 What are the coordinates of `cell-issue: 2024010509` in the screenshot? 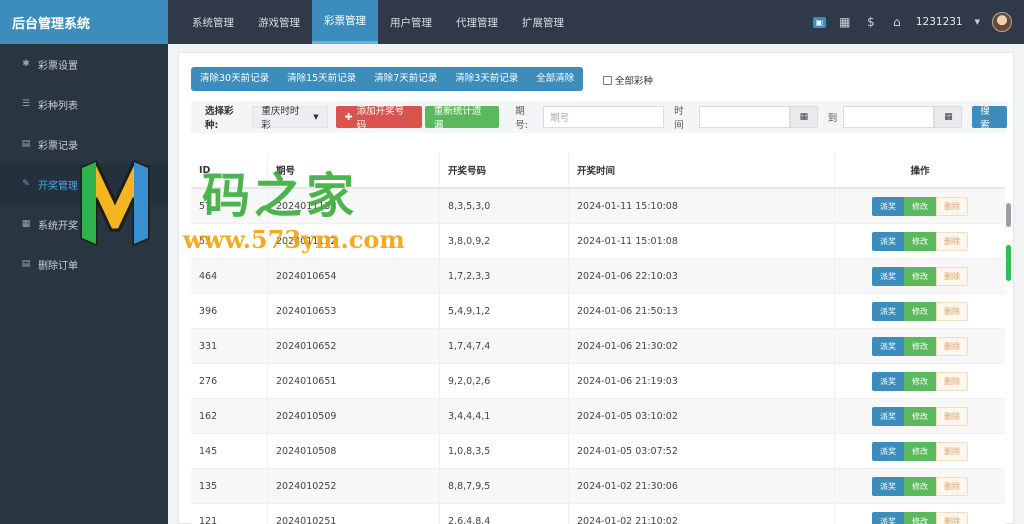 It's located at (353, 416).